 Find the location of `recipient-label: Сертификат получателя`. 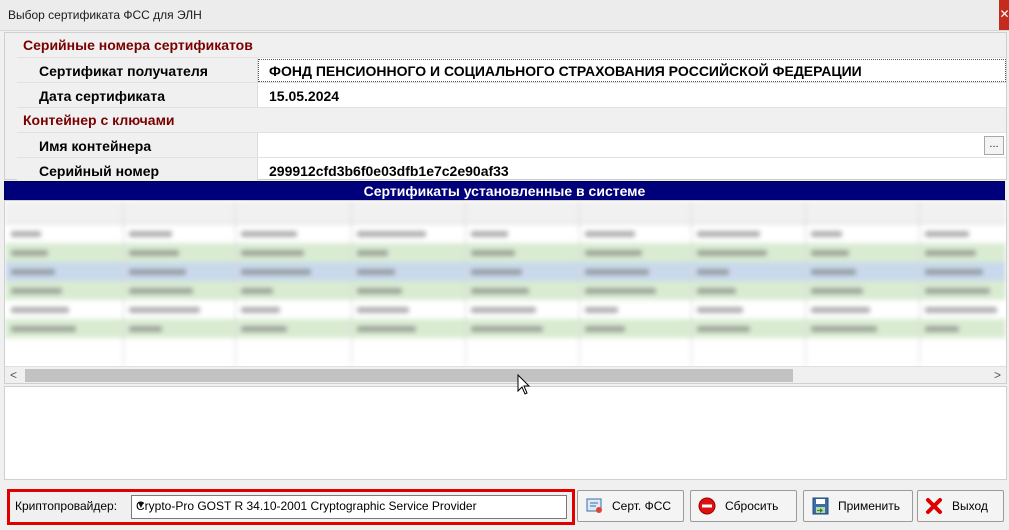

recipient-label: Сертификат получателя is located at coordinates (123, 71).